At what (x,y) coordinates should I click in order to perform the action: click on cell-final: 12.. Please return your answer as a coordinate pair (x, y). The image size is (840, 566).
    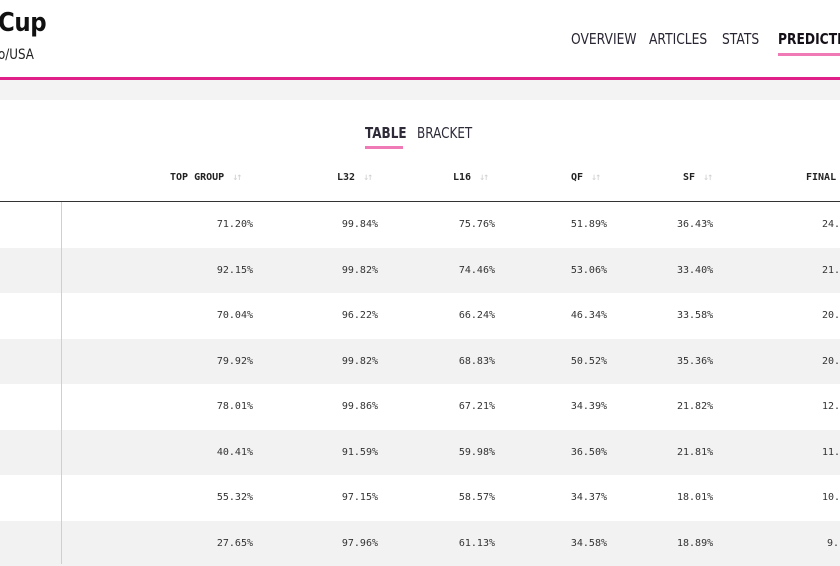
    Looking at the image, I should click on (831, 407).